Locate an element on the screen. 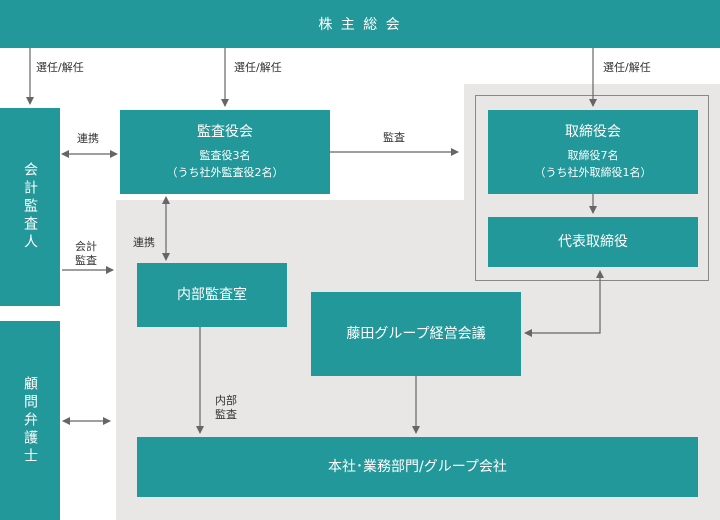 This screenshot has height=520, width=720. label-audit: 監査 is located at coordinates (394, 137).